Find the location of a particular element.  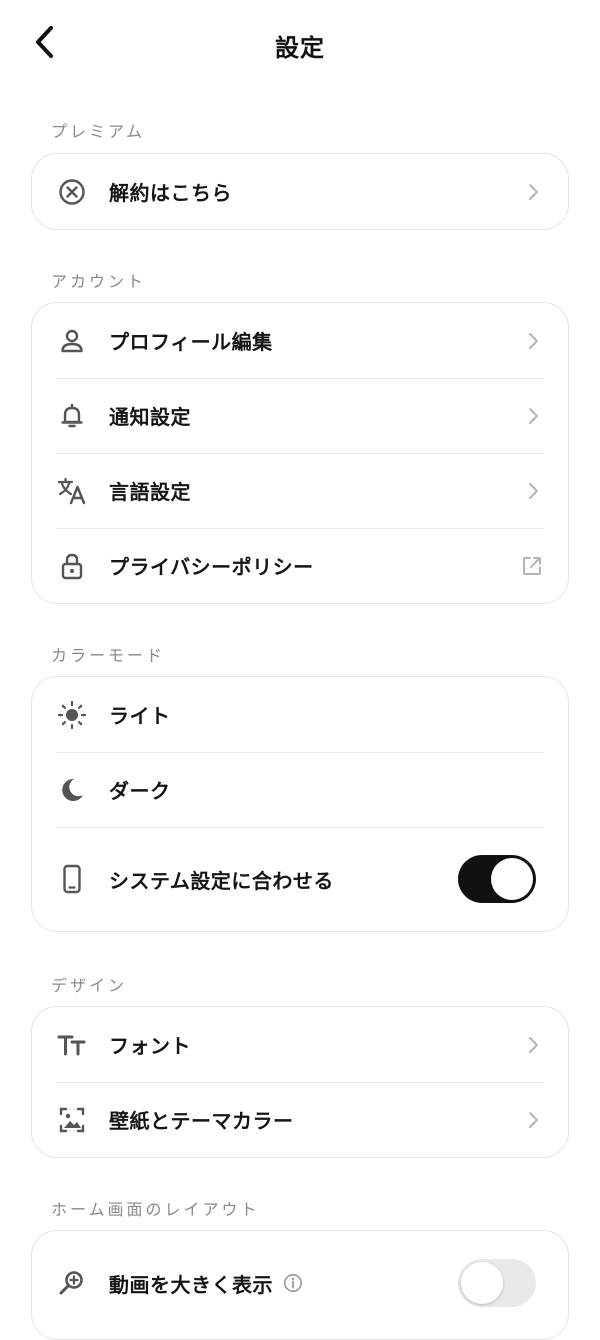

external-link-icon is located at coordinates (532, 566).